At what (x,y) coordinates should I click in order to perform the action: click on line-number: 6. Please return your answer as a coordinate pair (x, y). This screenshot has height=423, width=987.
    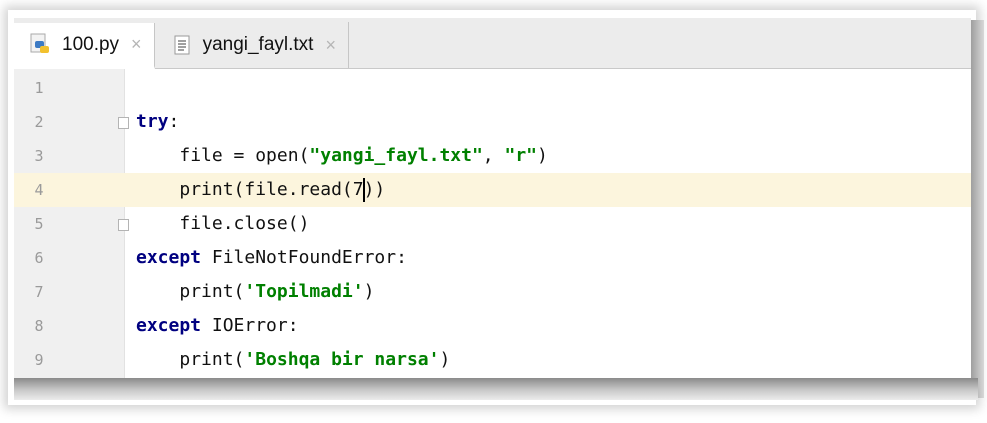
    Looking at the image, I should click on (39, 258).